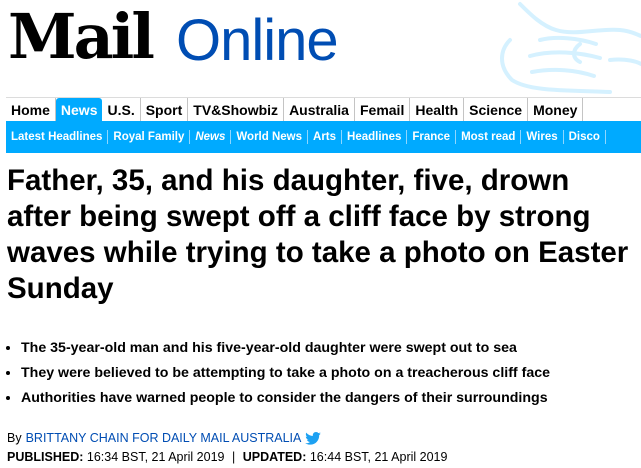  I want to click on updated-label: UPDATED:, so click(274, 457).